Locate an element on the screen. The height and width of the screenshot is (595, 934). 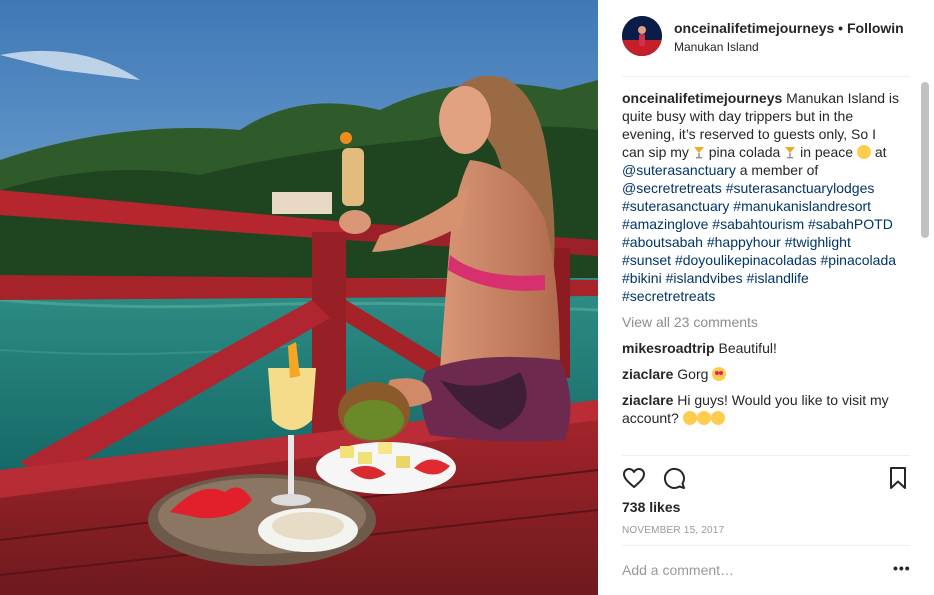
hashtag-link: #sunset is located at coordinates (646, 260).